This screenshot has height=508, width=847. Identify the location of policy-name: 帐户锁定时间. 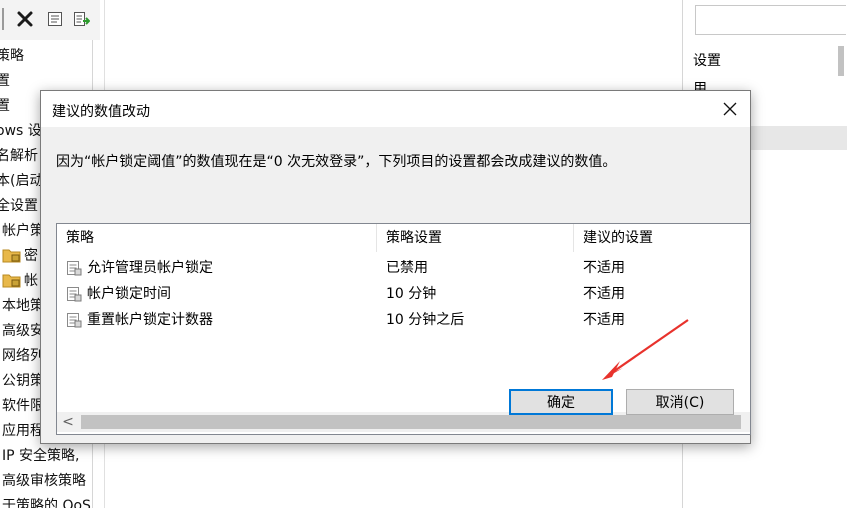
(129, 294).